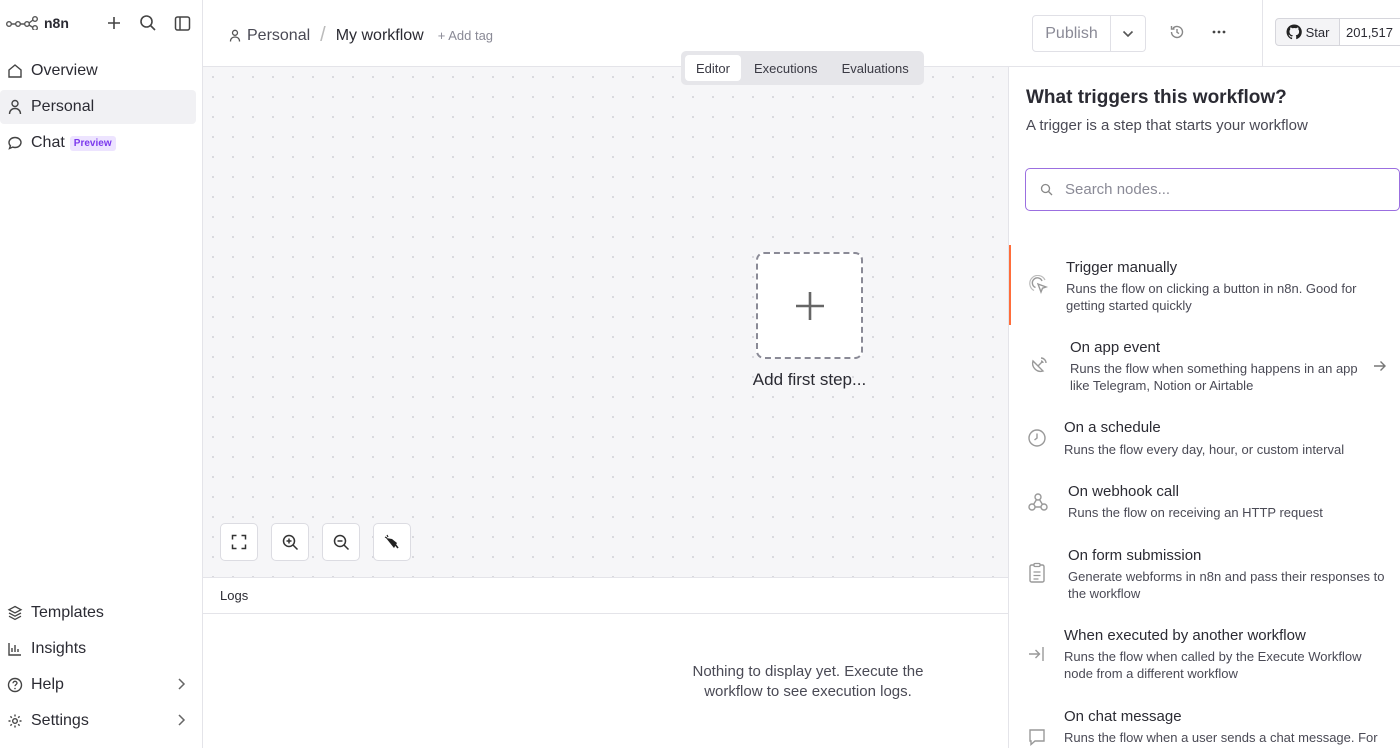 The width and height of the screenshot is (1400, 748). Describe the element at coordinates (380, 36) in the screenshot. I see `workflow-name: My workflow` at that location.